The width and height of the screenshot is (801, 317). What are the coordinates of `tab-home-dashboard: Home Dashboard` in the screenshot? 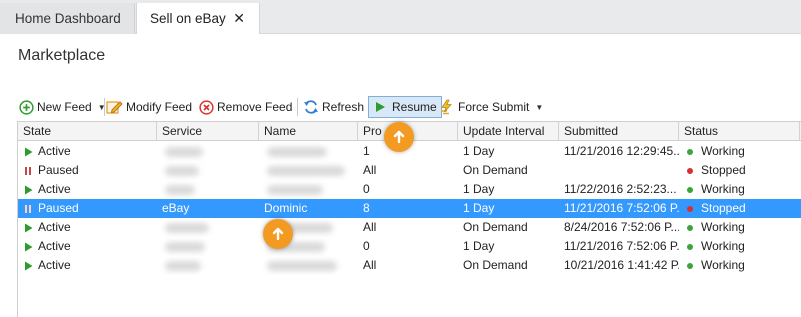 It's located at (67, 18).